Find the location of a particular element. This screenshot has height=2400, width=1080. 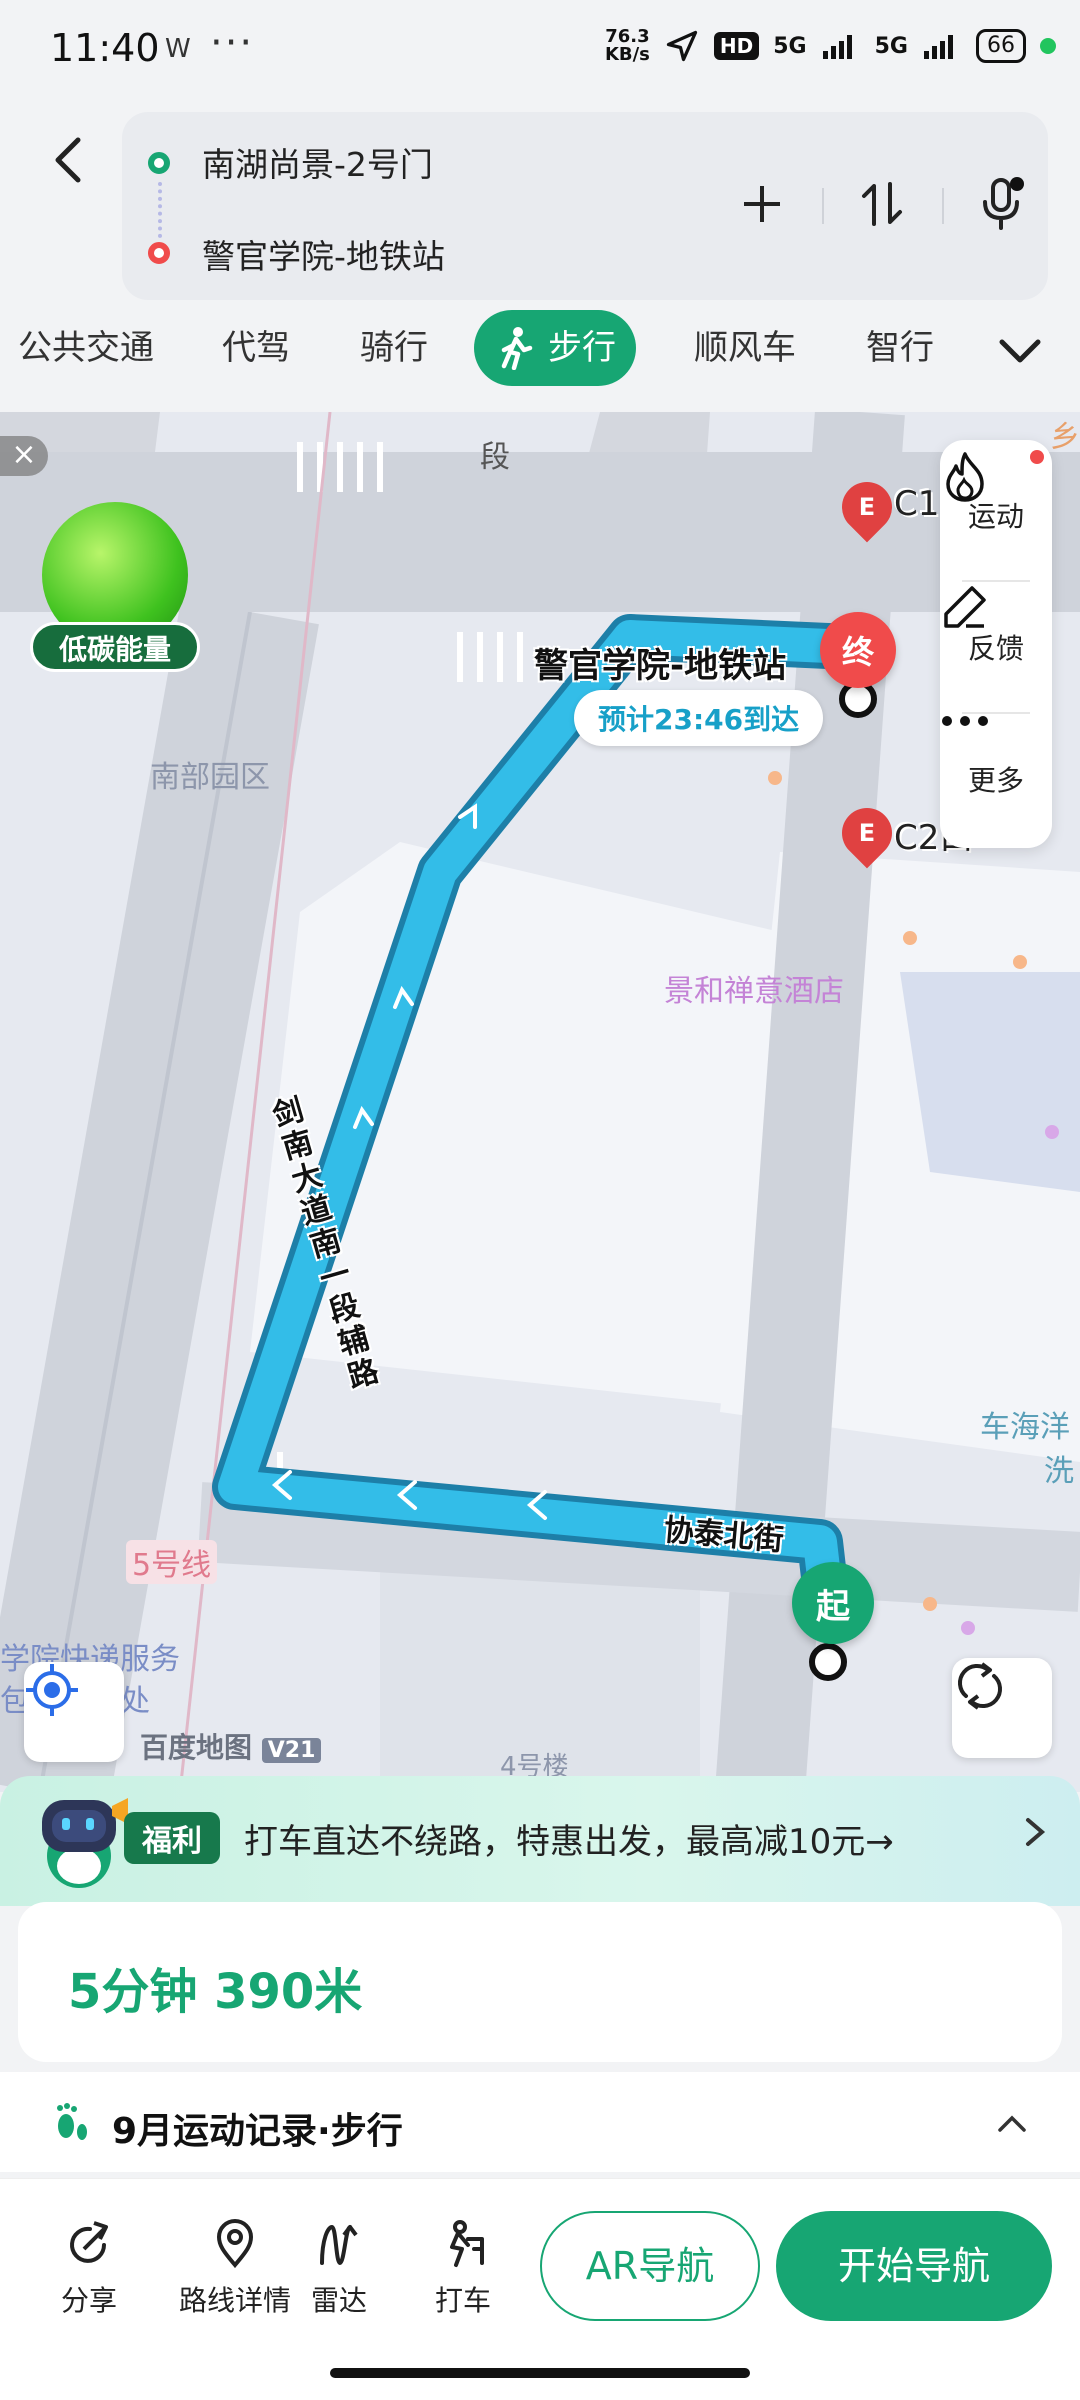

share-icon is located at coordinates (89, 2242).